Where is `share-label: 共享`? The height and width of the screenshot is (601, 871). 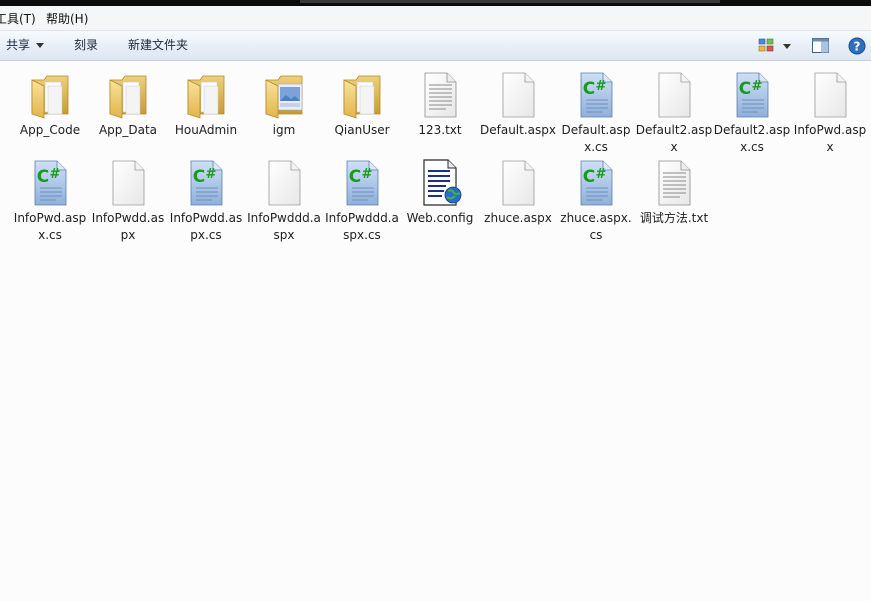 share-label: 共享 is located at coordinates (18, 45).